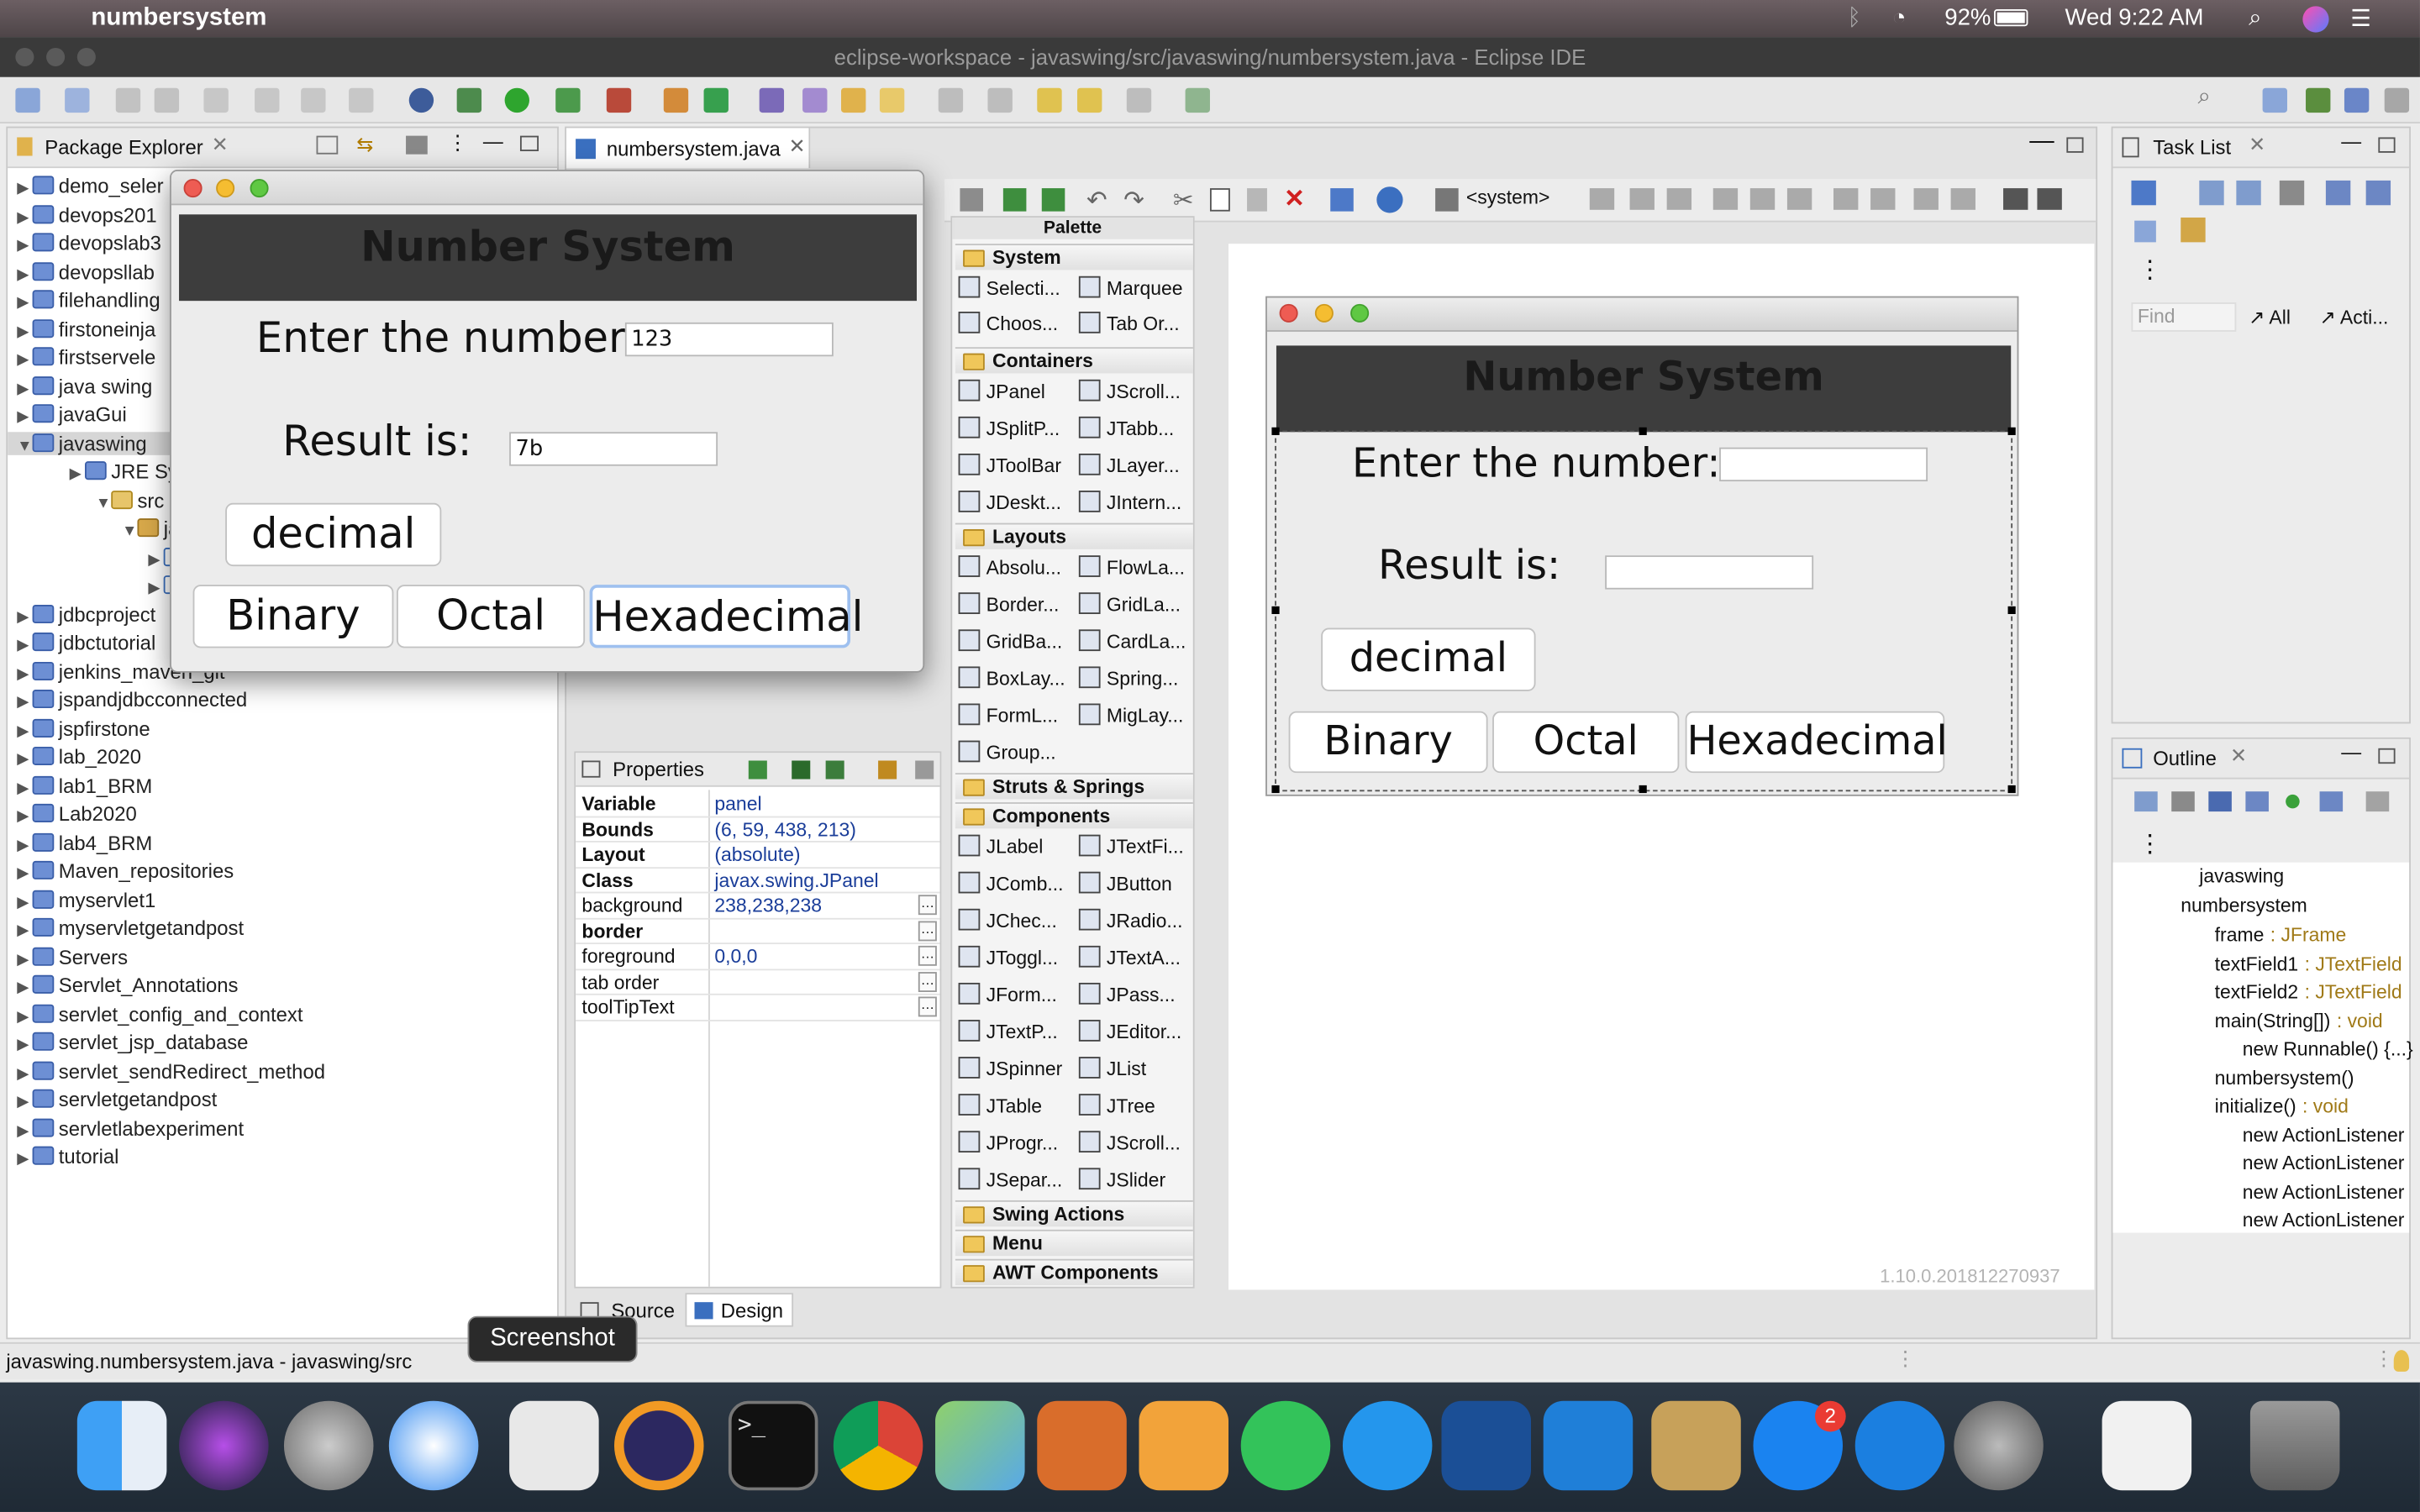 The height and width of the screenshot is (1512, 2420). Describe the element at coordinates (658, 769) in the screenshot. I see `properties-title: Properties` at that location.